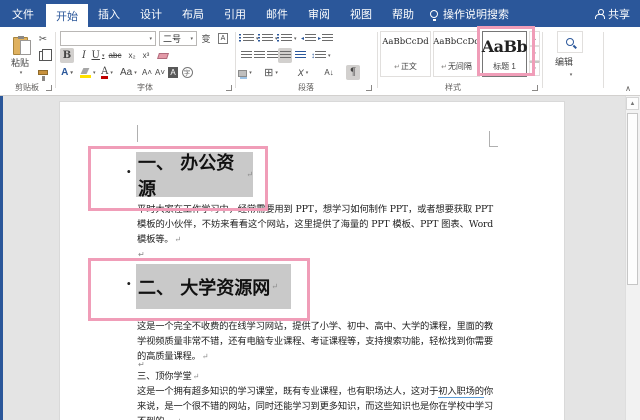  I want to click on text-effects-icon: A, so click(65, 72).